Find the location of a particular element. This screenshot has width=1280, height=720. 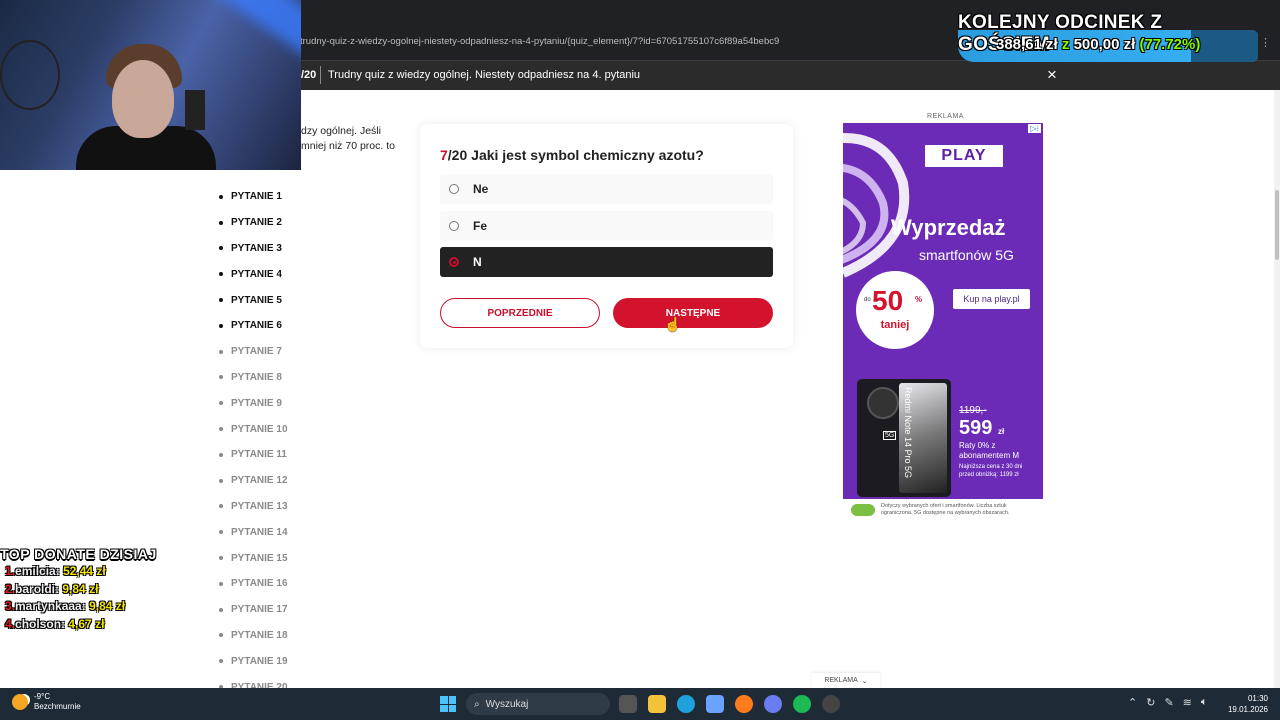

donate-amount: 9,84 zł is located at coordinates (107, 606).